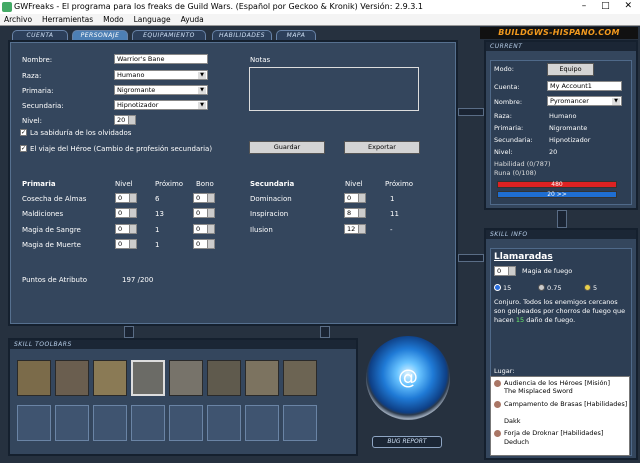 The image size is (640, 463). Describe the element at coordinates (100, 35) in the screenshot. I see `tab-personaje: PERSONAJE` at that location.